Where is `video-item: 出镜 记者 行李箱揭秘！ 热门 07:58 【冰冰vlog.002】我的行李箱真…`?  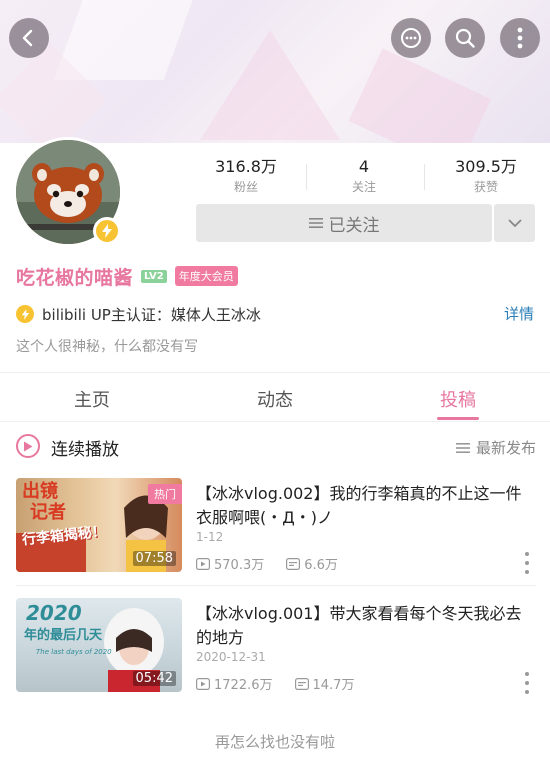
video-item: 出镜 记者 行李箱揭秘！ 热门 07:58 【冰冰vlog.002】我的行李箱真… is located at coordinates (275, 533).